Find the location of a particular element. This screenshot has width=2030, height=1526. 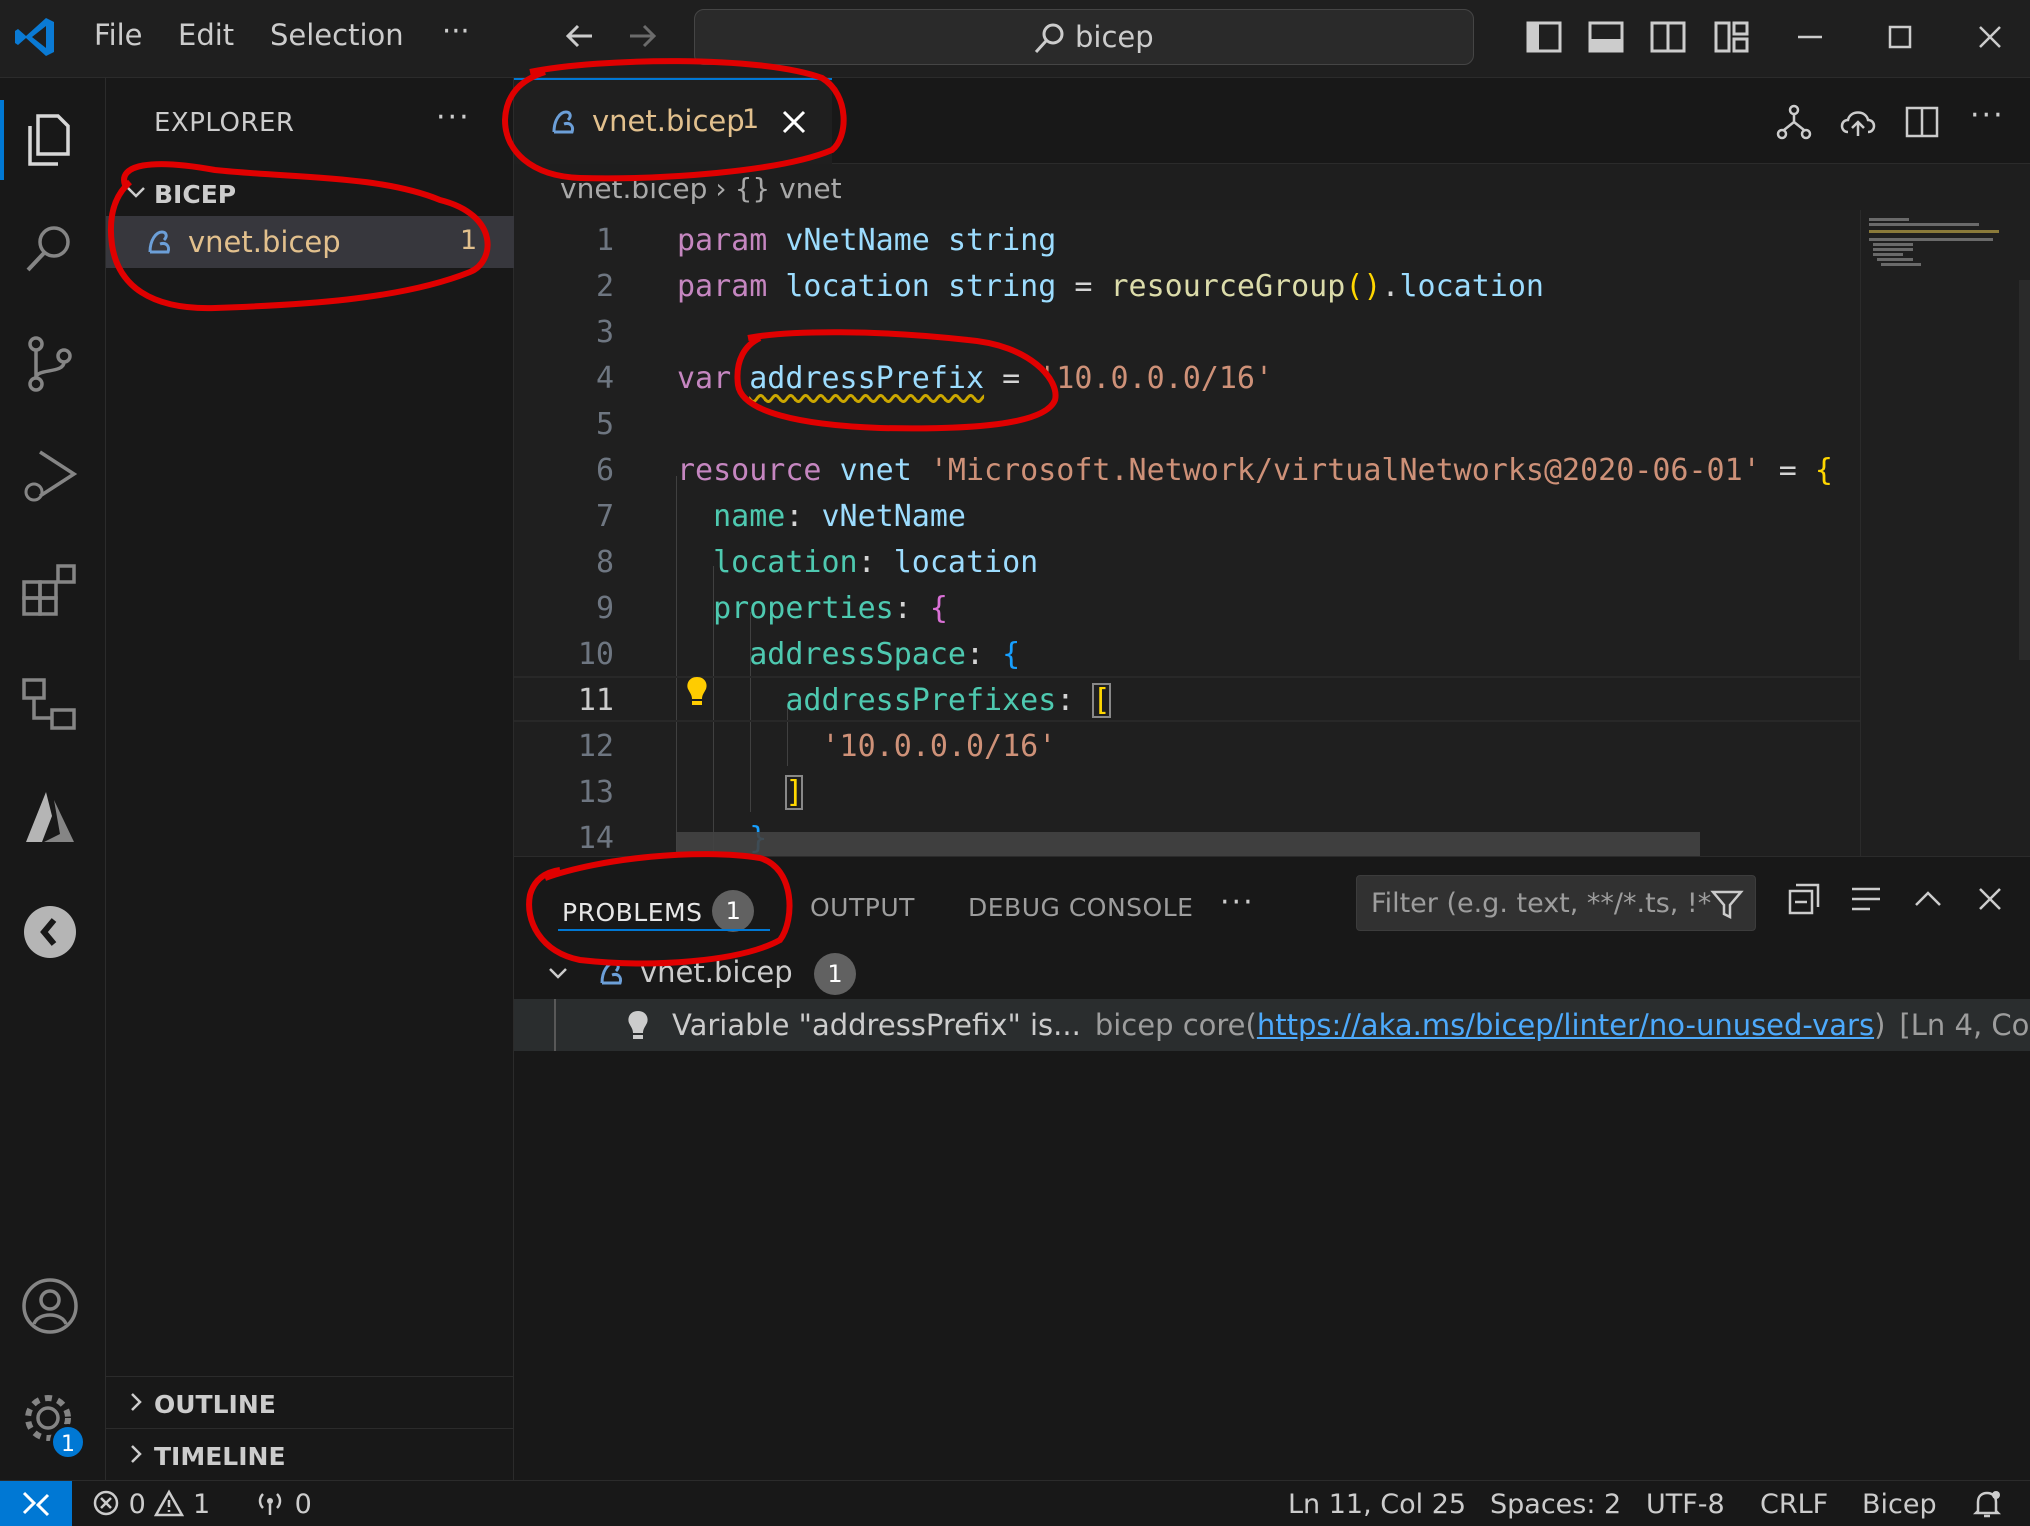

maximize-icon is located at coordinates (1900, 37).